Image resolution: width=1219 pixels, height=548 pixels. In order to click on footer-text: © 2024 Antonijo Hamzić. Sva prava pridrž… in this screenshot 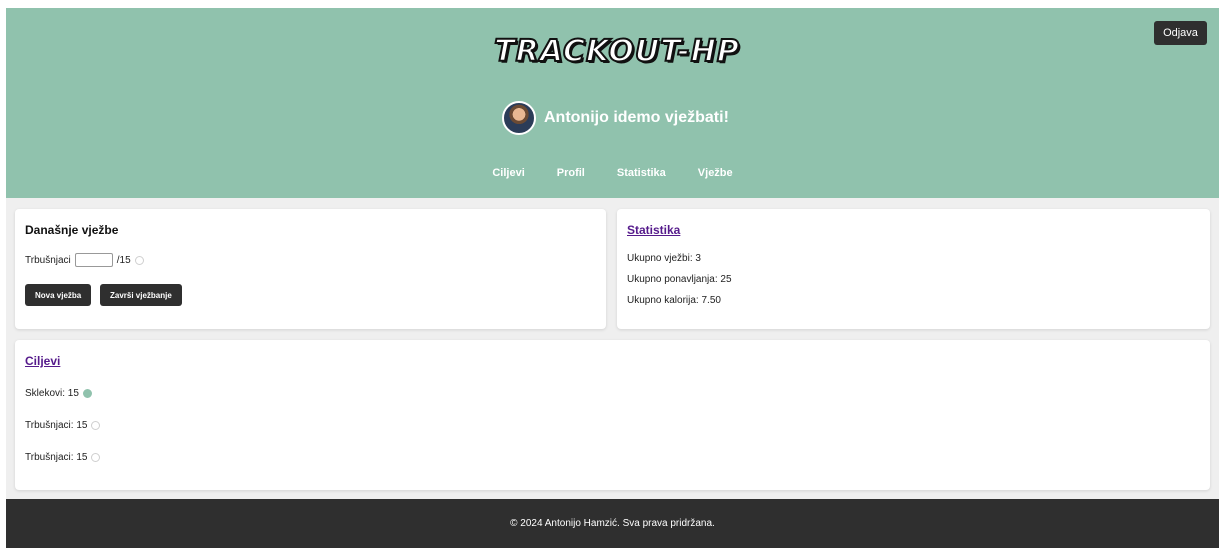, I will do `click(612, 523)`.